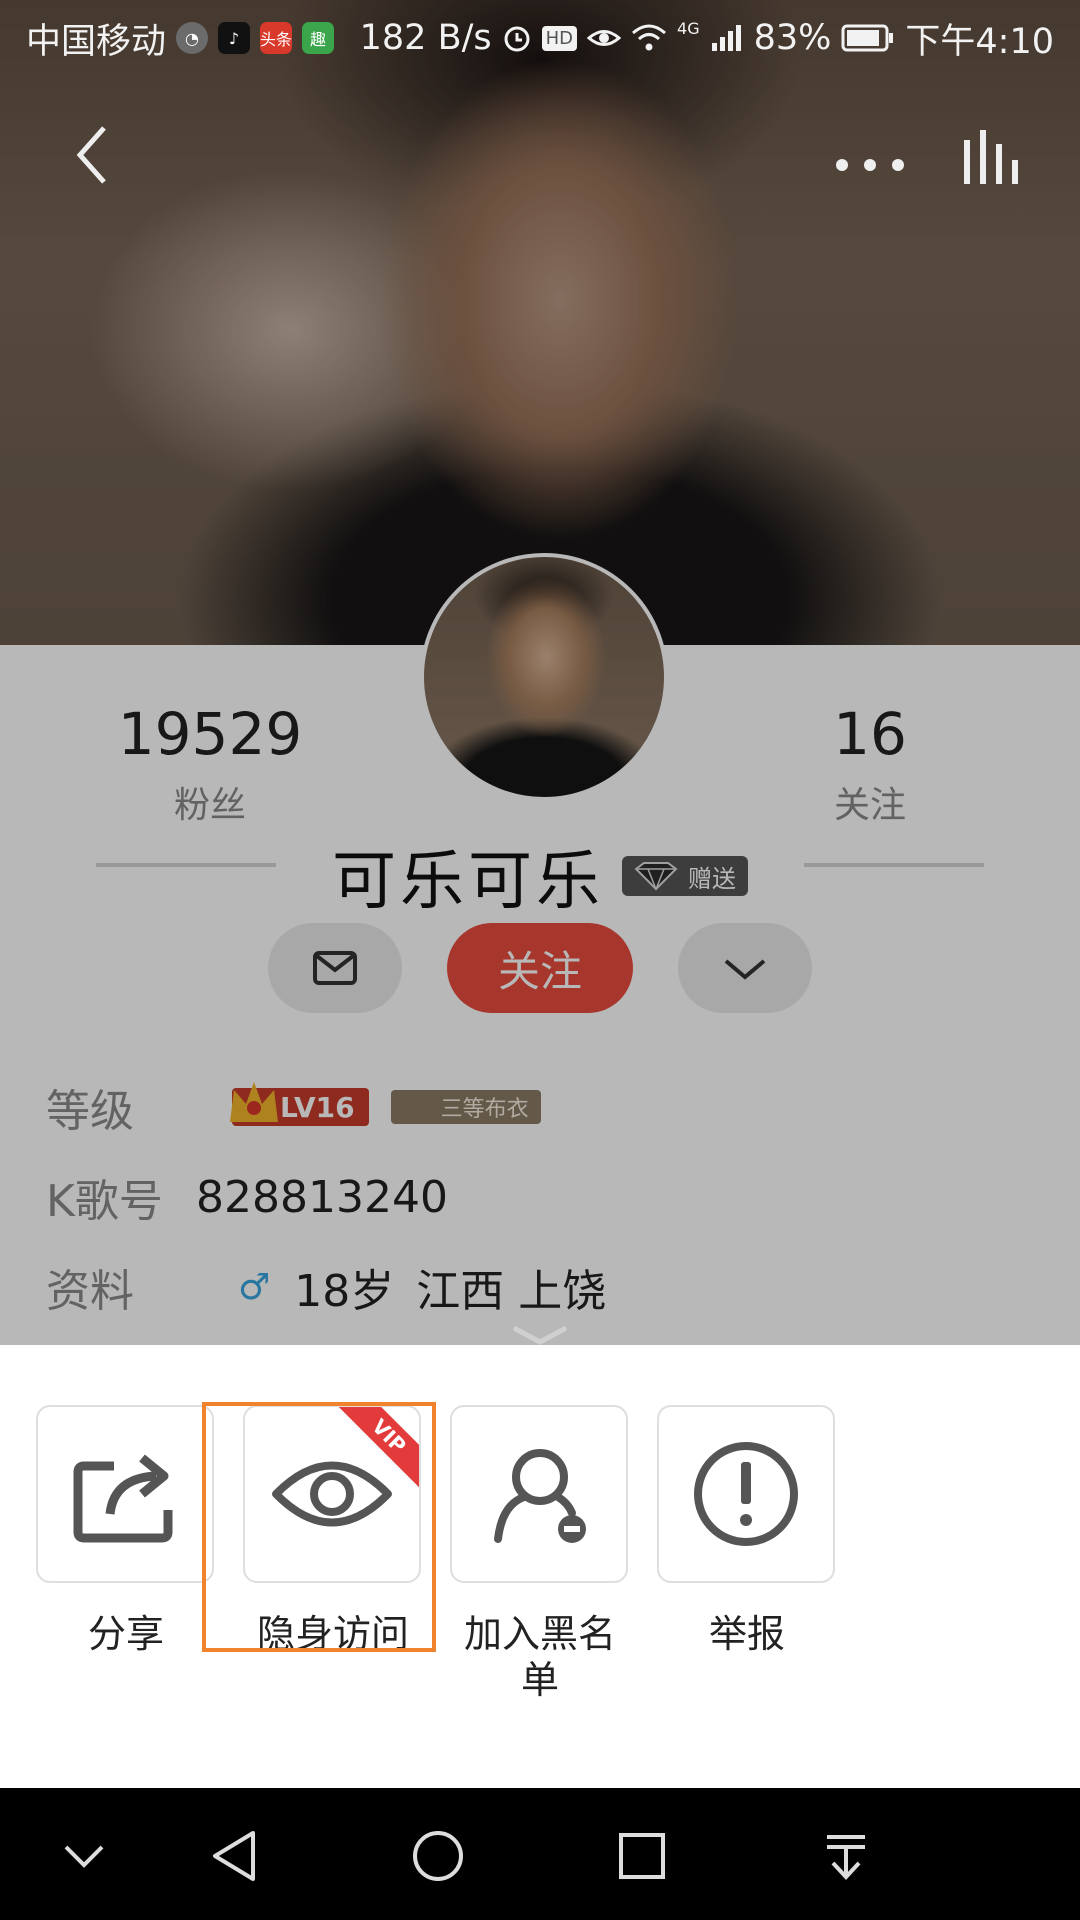  I want to click on clock: 下午4:10, so click(979, 41).